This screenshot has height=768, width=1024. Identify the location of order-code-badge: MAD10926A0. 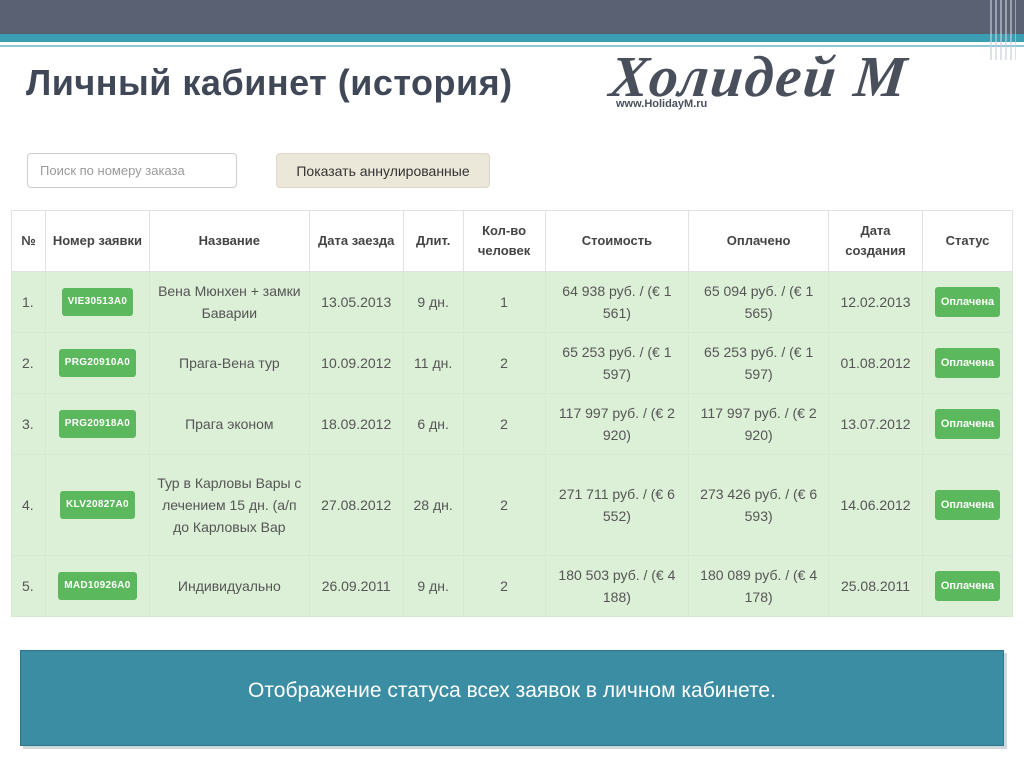
(97, 586).